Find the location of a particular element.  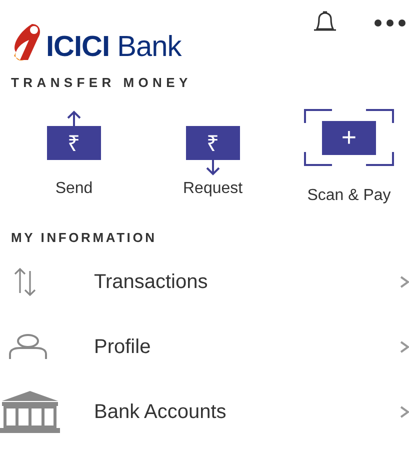

logo-text: ICICI Bank is located at coordinates (114, 47).